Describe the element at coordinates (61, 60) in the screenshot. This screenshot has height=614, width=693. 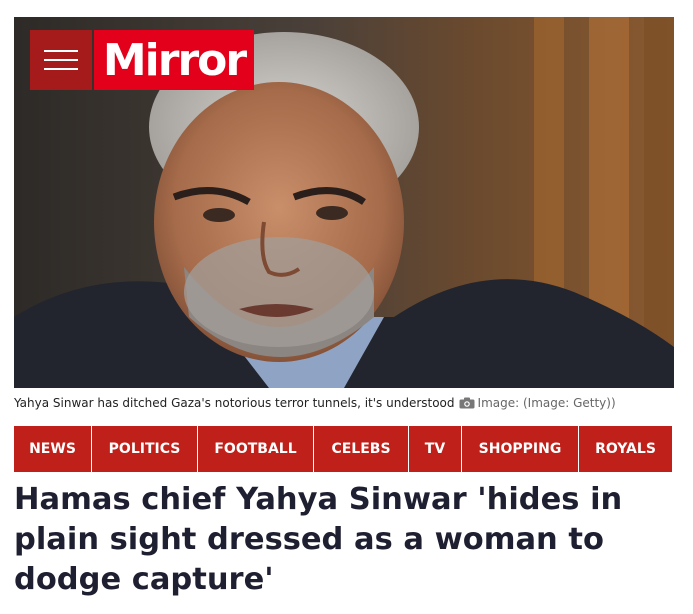
I see `hamburger-icon` at that location.